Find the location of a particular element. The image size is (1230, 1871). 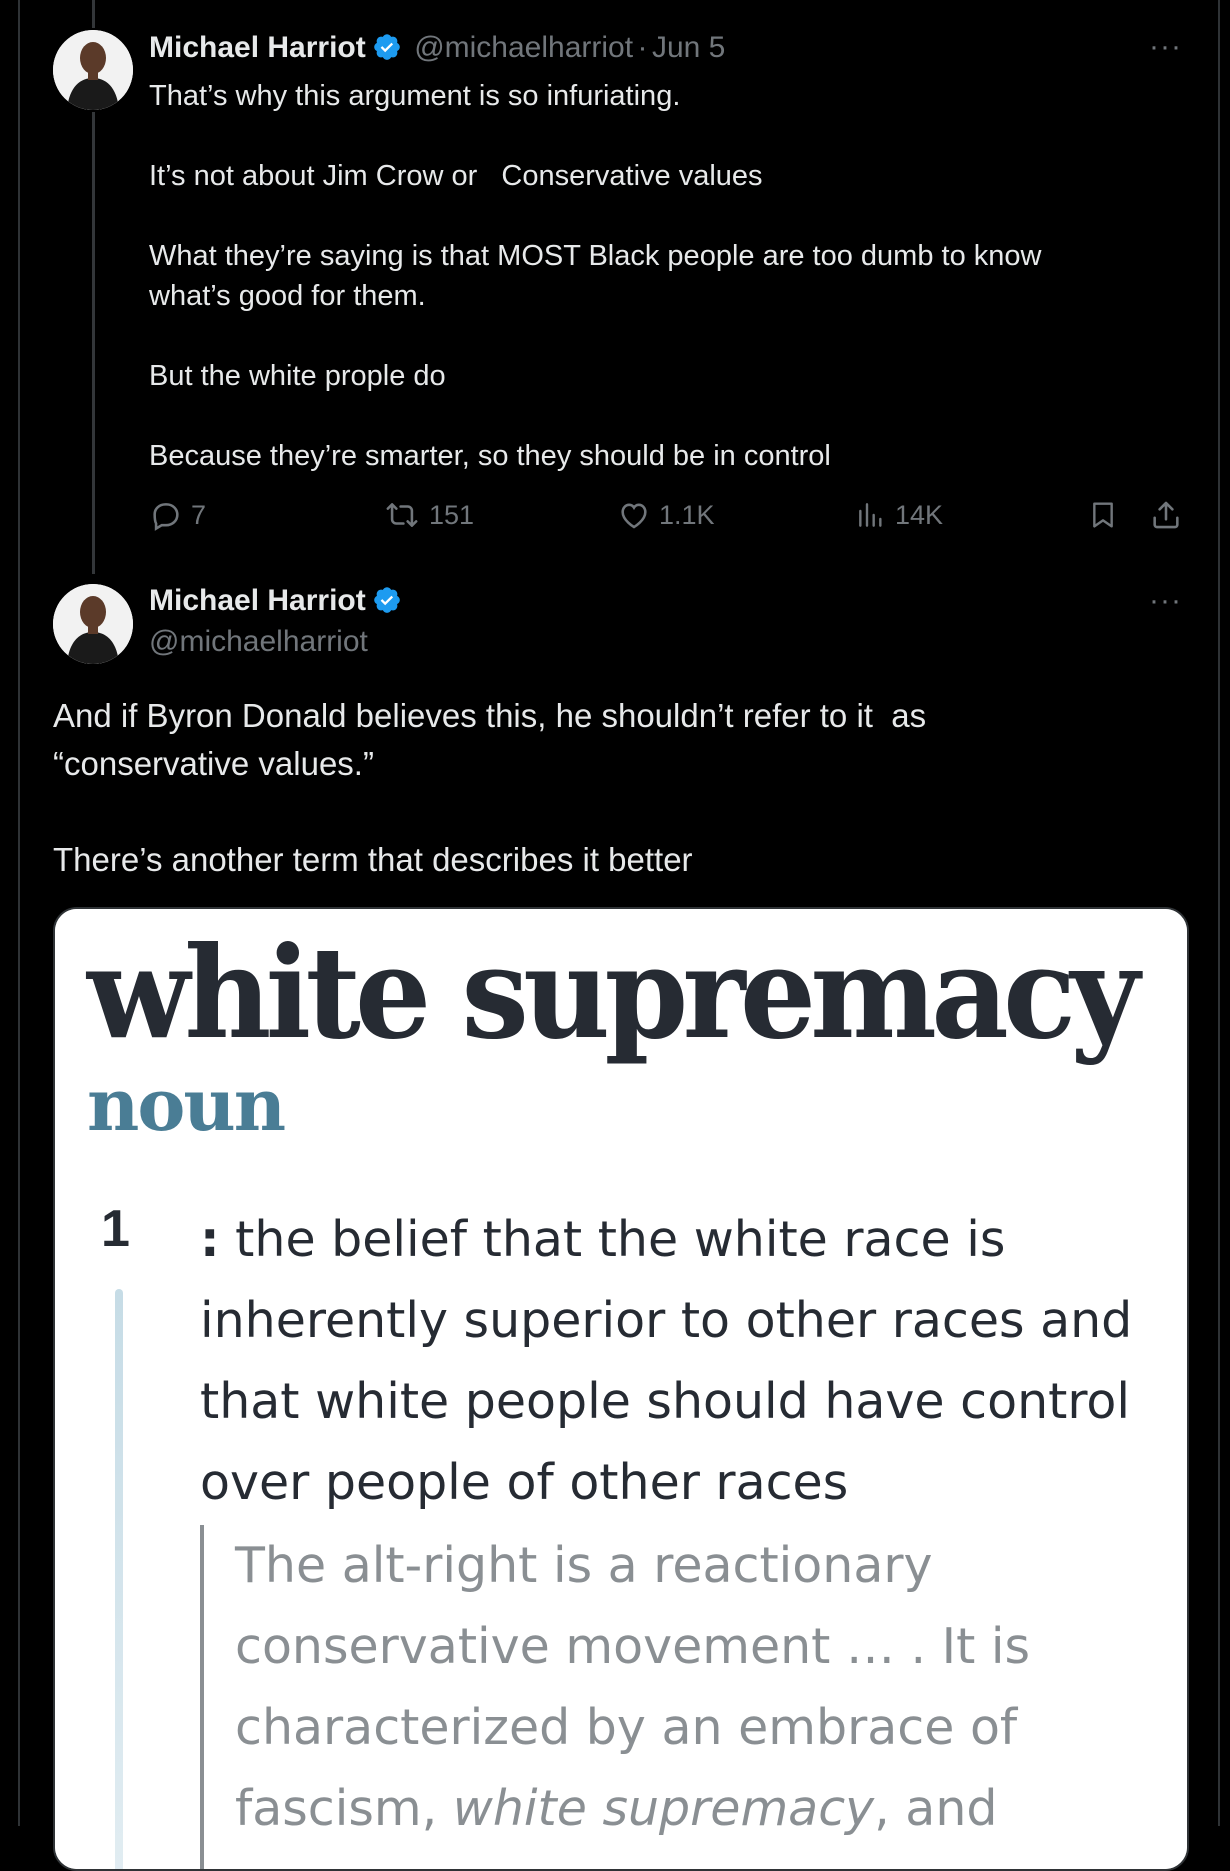

quote-end: , and is located at coordinates (936, 1808).